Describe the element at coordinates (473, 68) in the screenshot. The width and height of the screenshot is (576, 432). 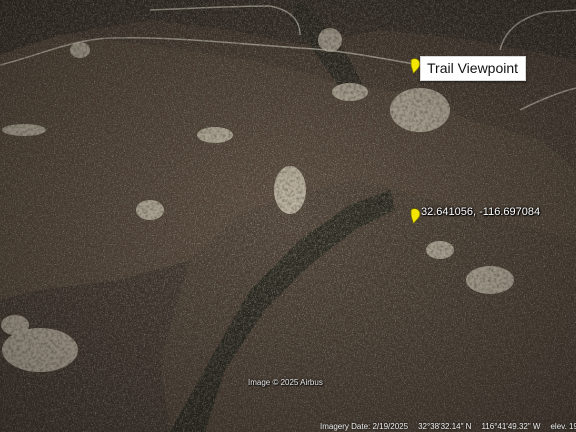
I see `trail-viewpoint-label: Trail Viewpoint` at that location.